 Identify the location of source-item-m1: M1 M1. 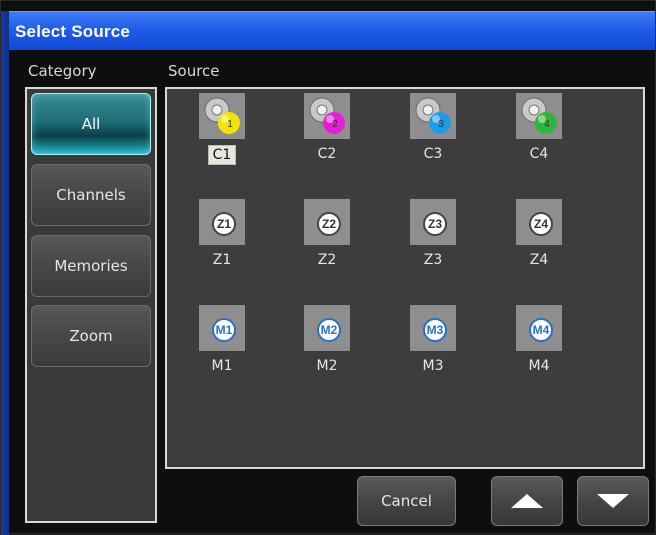
(222, 340).